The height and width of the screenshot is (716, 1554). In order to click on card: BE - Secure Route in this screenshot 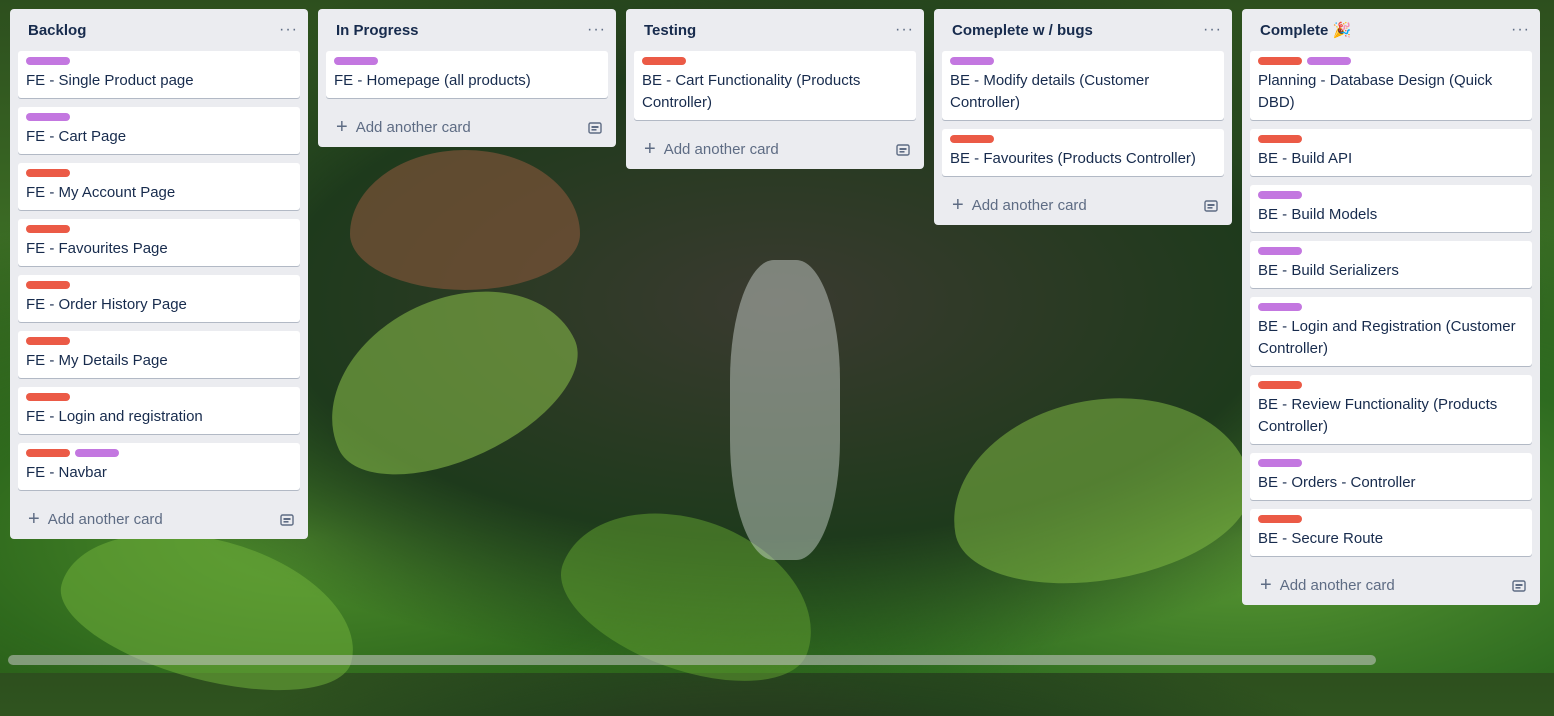, I will do `click(1391, 532)`.